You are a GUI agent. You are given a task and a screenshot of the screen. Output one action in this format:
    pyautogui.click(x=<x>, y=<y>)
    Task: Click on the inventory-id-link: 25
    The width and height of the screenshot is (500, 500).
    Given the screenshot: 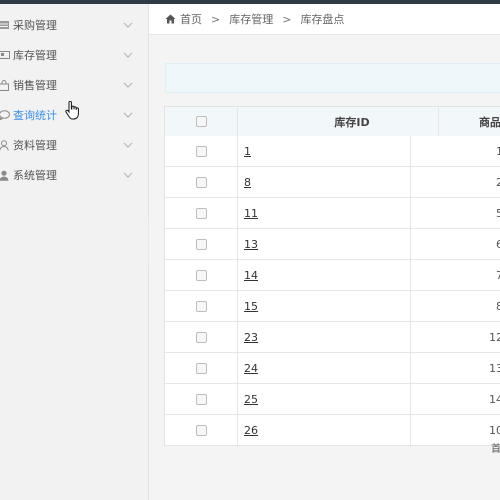 What is the action you would take?
    pyautogui.click(x=251, y=399)
    